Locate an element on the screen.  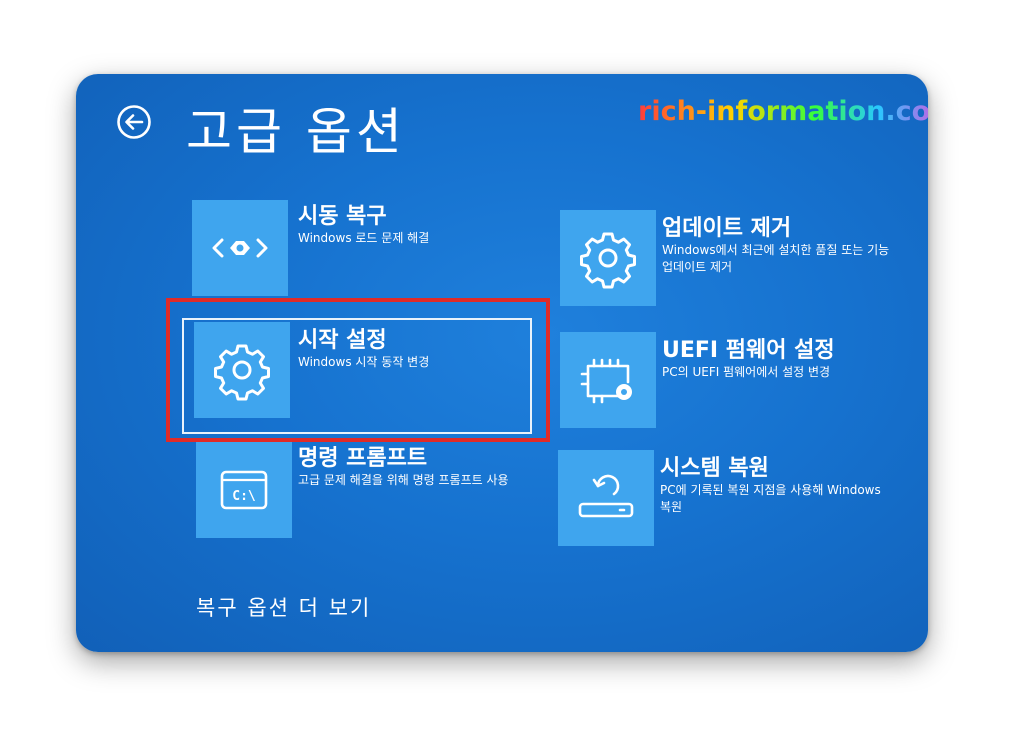
option-title: 명령 프롬프트 is located at coordinates (363, 458).